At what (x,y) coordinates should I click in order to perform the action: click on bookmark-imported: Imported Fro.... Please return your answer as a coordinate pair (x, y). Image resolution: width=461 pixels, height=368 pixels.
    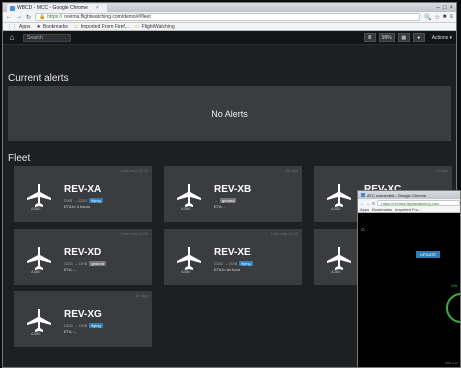
    Looking at the image, I should click on (408, 209).